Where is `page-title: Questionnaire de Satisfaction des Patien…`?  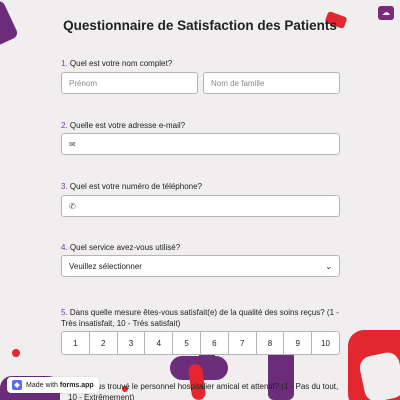 page-title: Questionnaire de Satisfaction des Patien… is located at coordinates (200, 25).